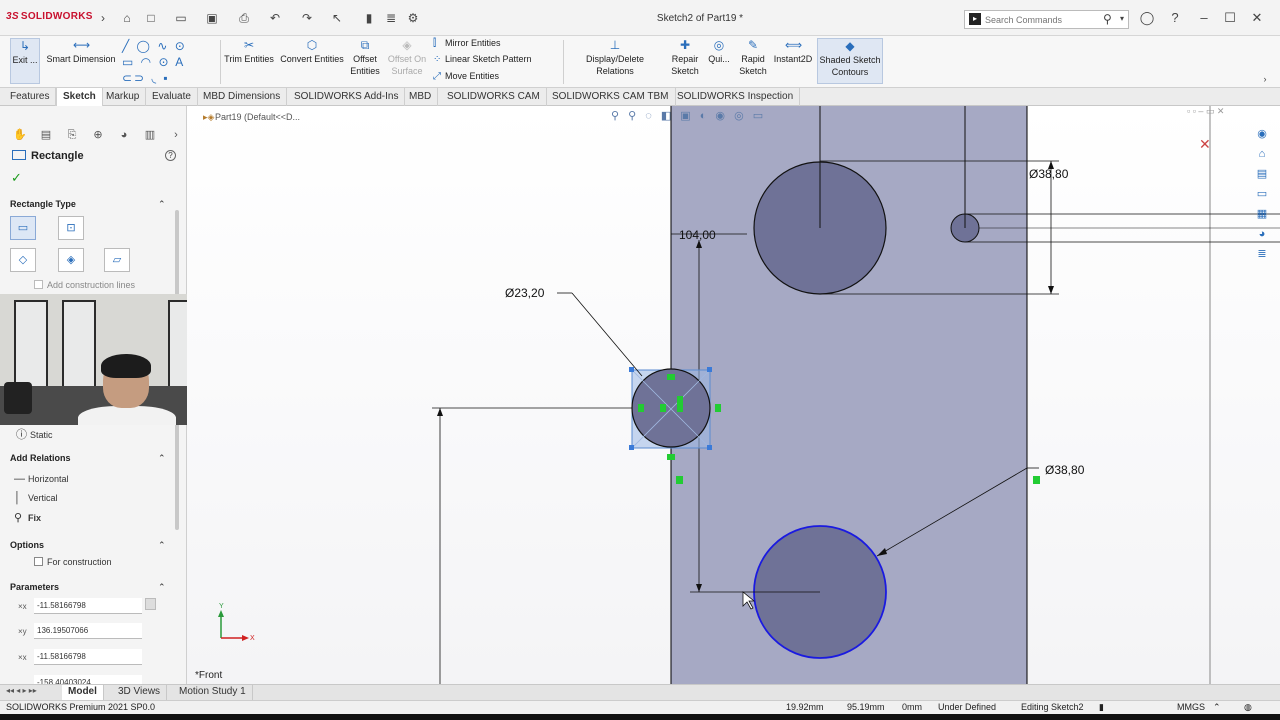  Describe the element at coordinates (41, 479) in the screenshot. I see `relation-horizontal: — Horizontal` at that location.